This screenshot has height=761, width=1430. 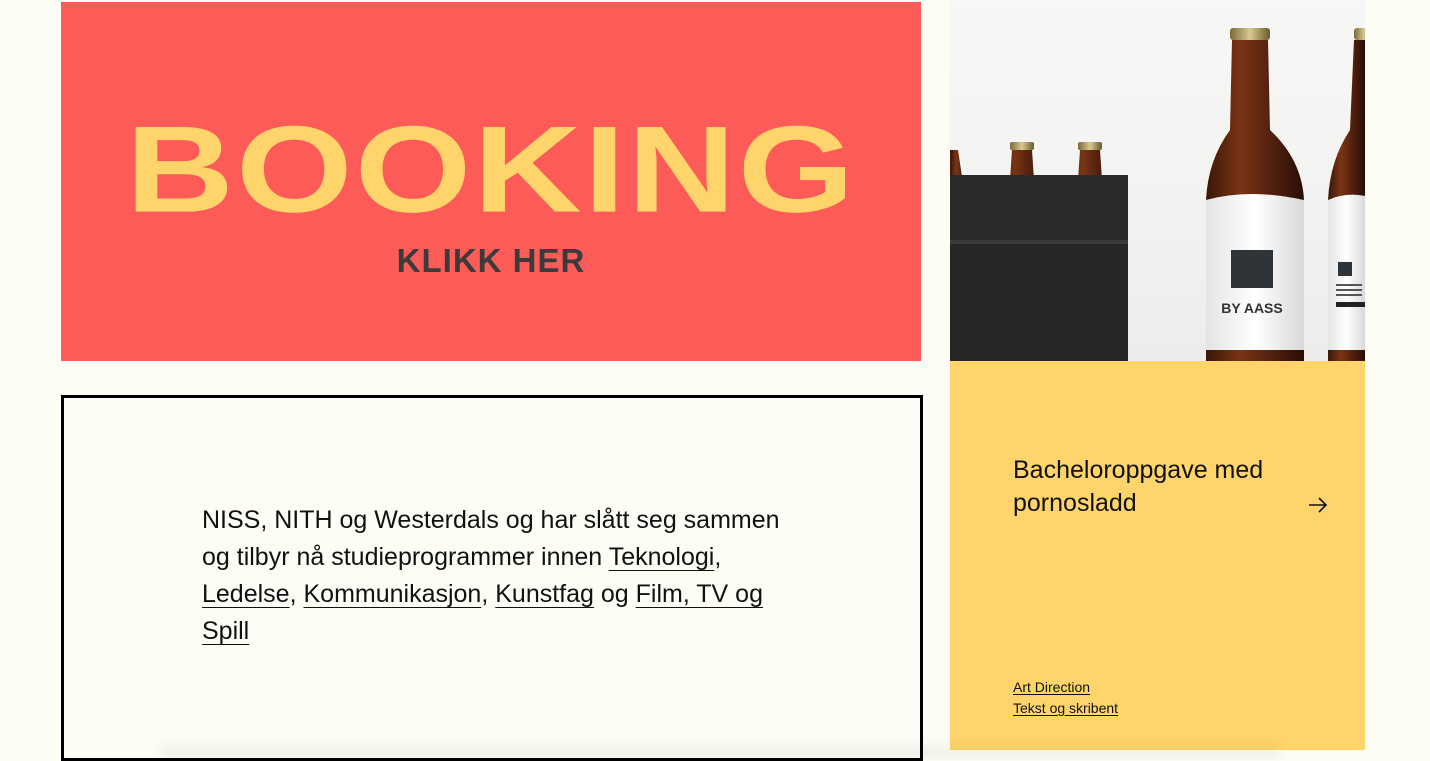 What do you see at coordinates (720, 748) in the screenshot?
I see `bottom-shadow` at bounding box center [720, 748].